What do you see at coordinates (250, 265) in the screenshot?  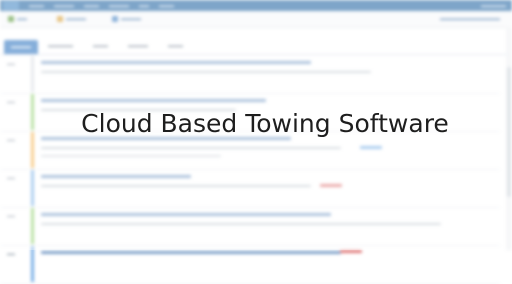 I see `list-item: ▬▬` at bounding box center [250, 265].